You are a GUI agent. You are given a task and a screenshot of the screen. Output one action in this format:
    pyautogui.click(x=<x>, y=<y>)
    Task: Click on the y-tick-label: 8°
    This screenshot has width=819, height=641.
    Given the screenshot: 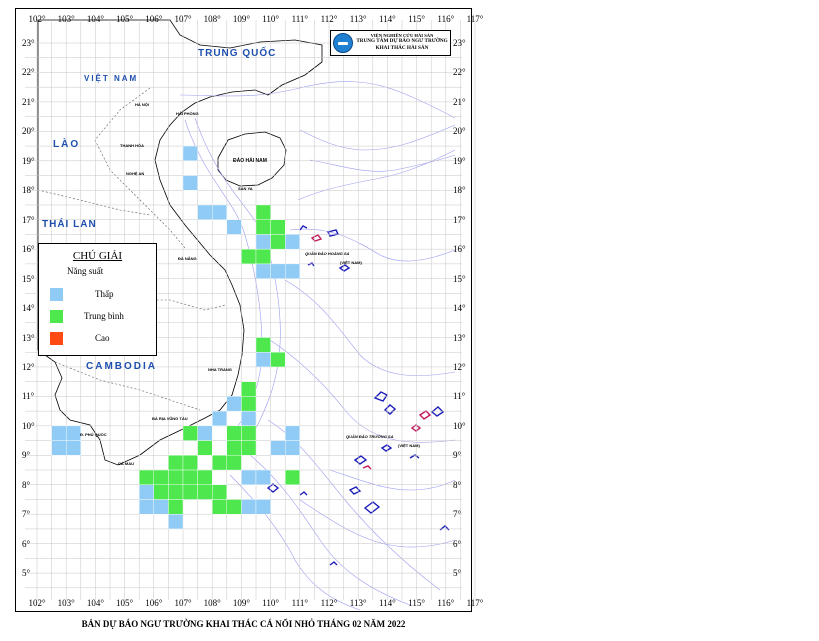 What is the action you would take?
    pyautogui.click(x=457, y=484)
    